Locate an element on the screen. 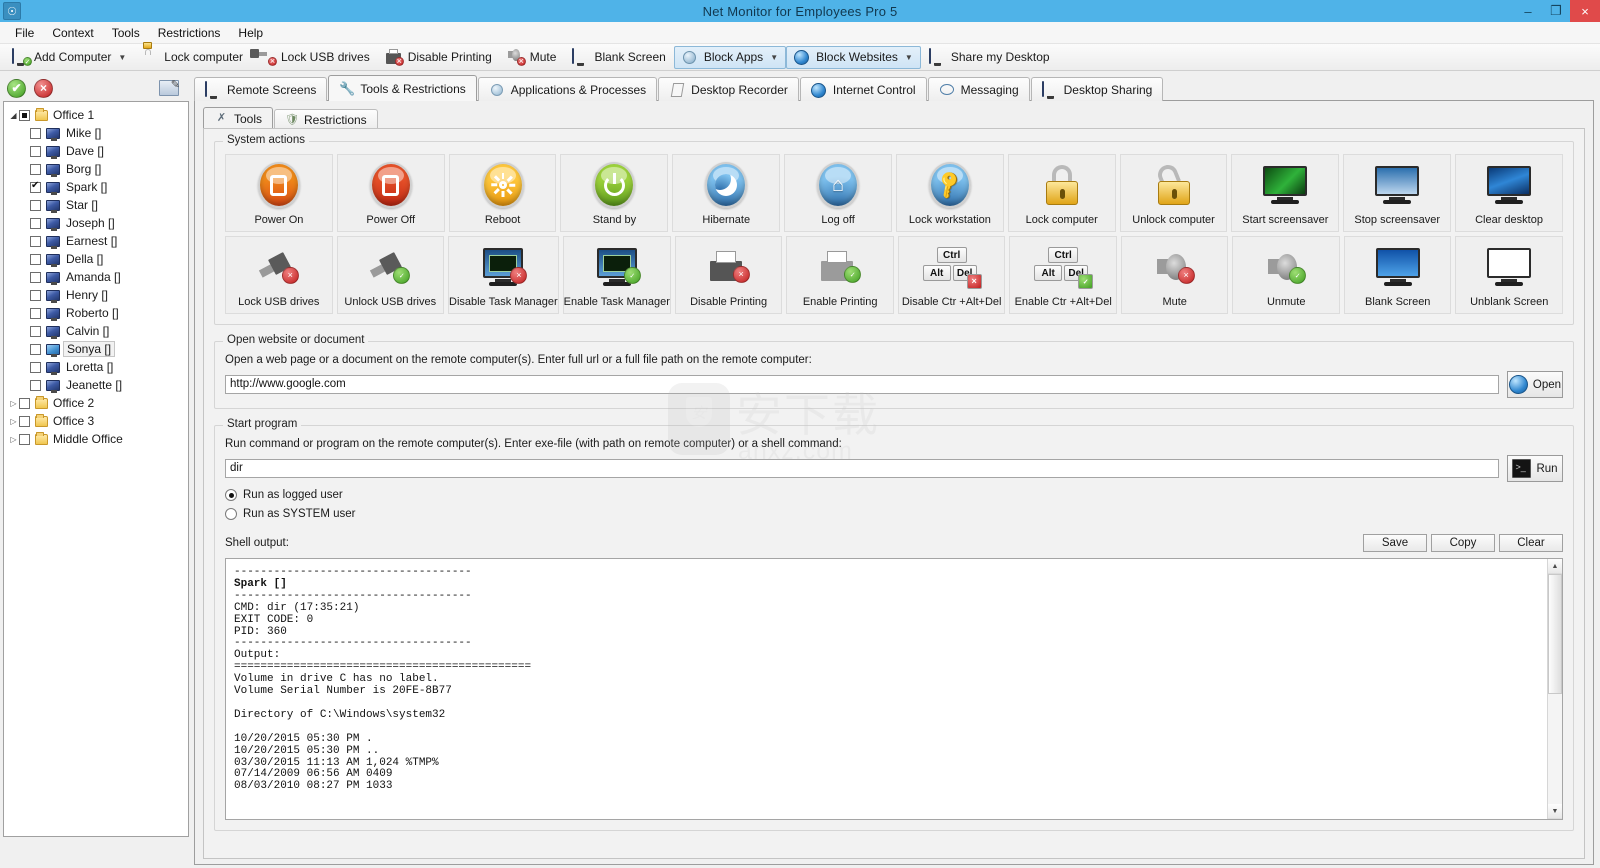 This screenshot has width=1600, height=868. toolbar-disable-printing: Disable Printing is located at coordinates (439, 57).